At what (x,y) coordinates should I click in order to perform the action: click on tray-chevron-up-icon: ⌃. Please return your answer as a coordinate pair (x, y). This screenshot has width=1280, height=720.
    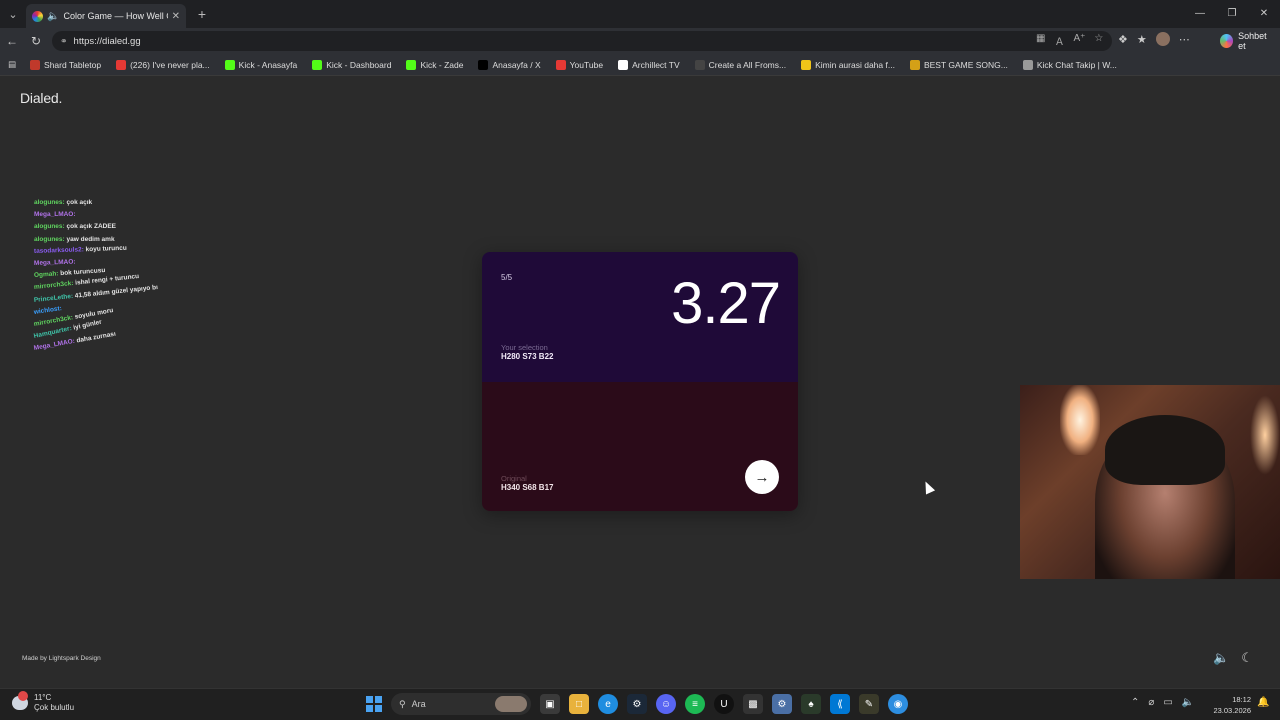
    Looking at the image, I should click on (1135, 702).